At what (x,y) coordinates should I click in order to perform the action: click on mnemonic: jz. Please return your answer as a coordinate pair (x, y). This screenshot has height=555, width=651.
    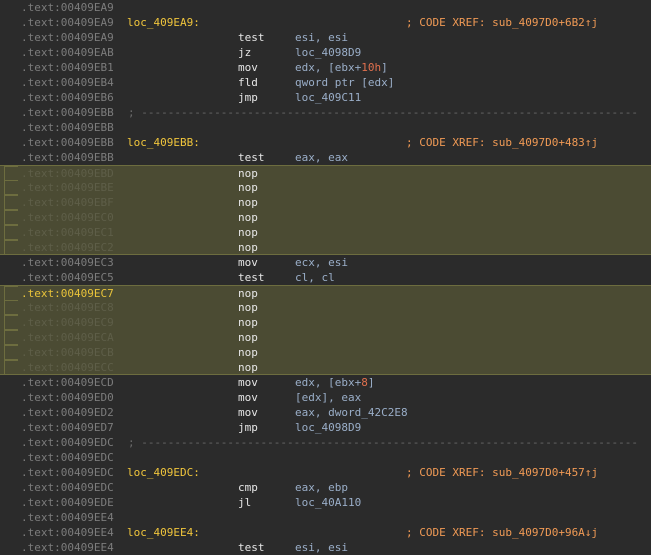
    Looking at the image, I should click on (244, 52).